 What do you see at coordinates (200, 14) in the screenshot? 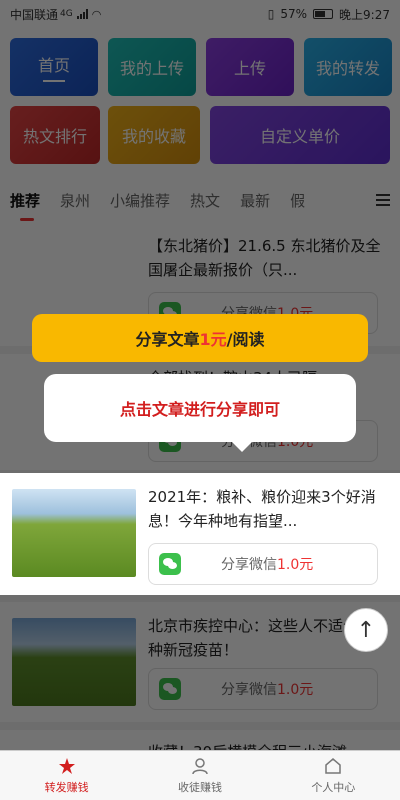
I see `status-bar: 中国联通 4G ◠ ▯ 57% 晚上9:27` at bounding box center [200, 14].